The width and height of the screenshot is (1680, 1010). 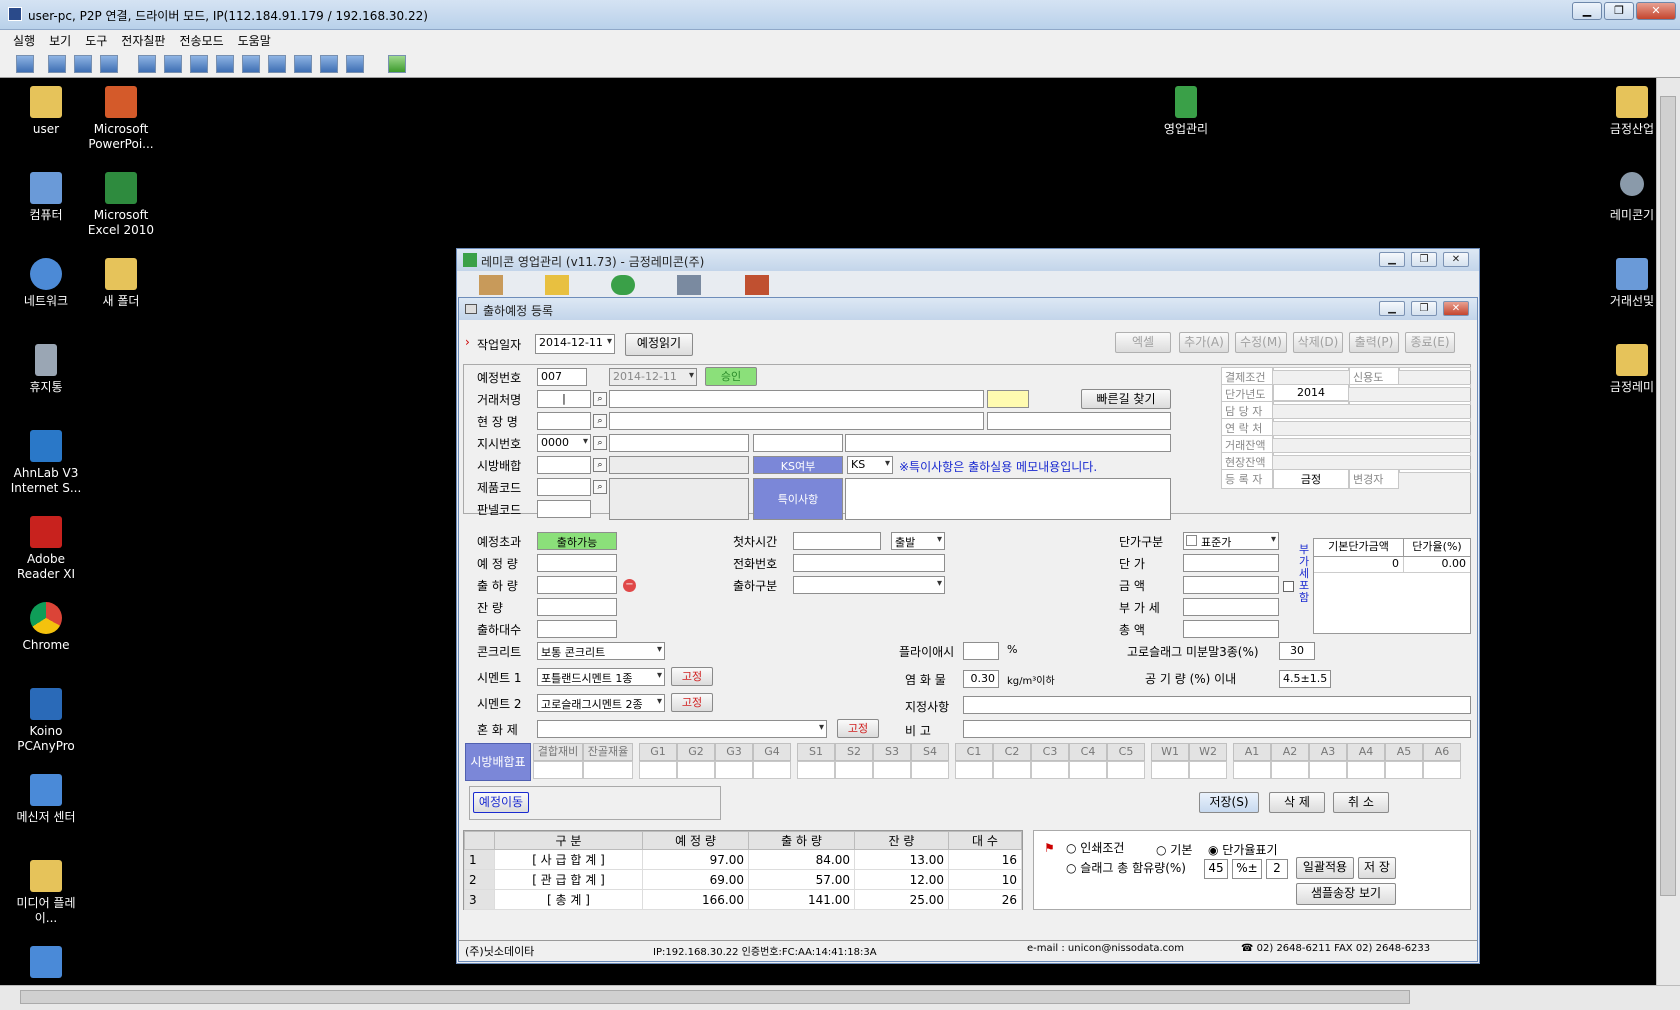 What do you see at coordinates (1668, 496) in the screenshot?
I see `vertical-scroll-thumb` at bounding box center [1668, 496].